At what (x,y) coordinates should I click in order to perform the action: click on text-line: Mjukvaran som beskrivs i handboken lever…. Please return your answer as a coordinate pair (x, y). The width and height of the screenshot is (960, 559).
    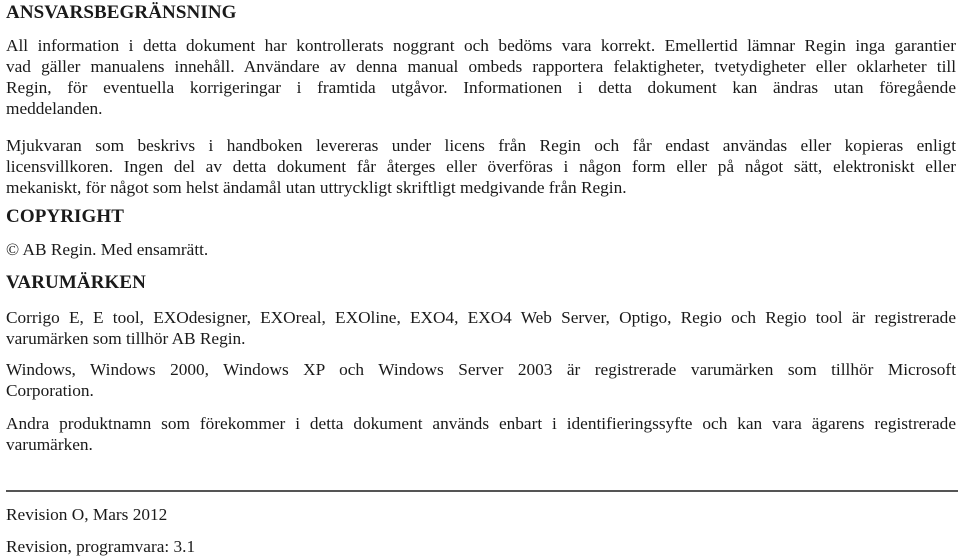
    Looking at the image, I should click on (481, 145).